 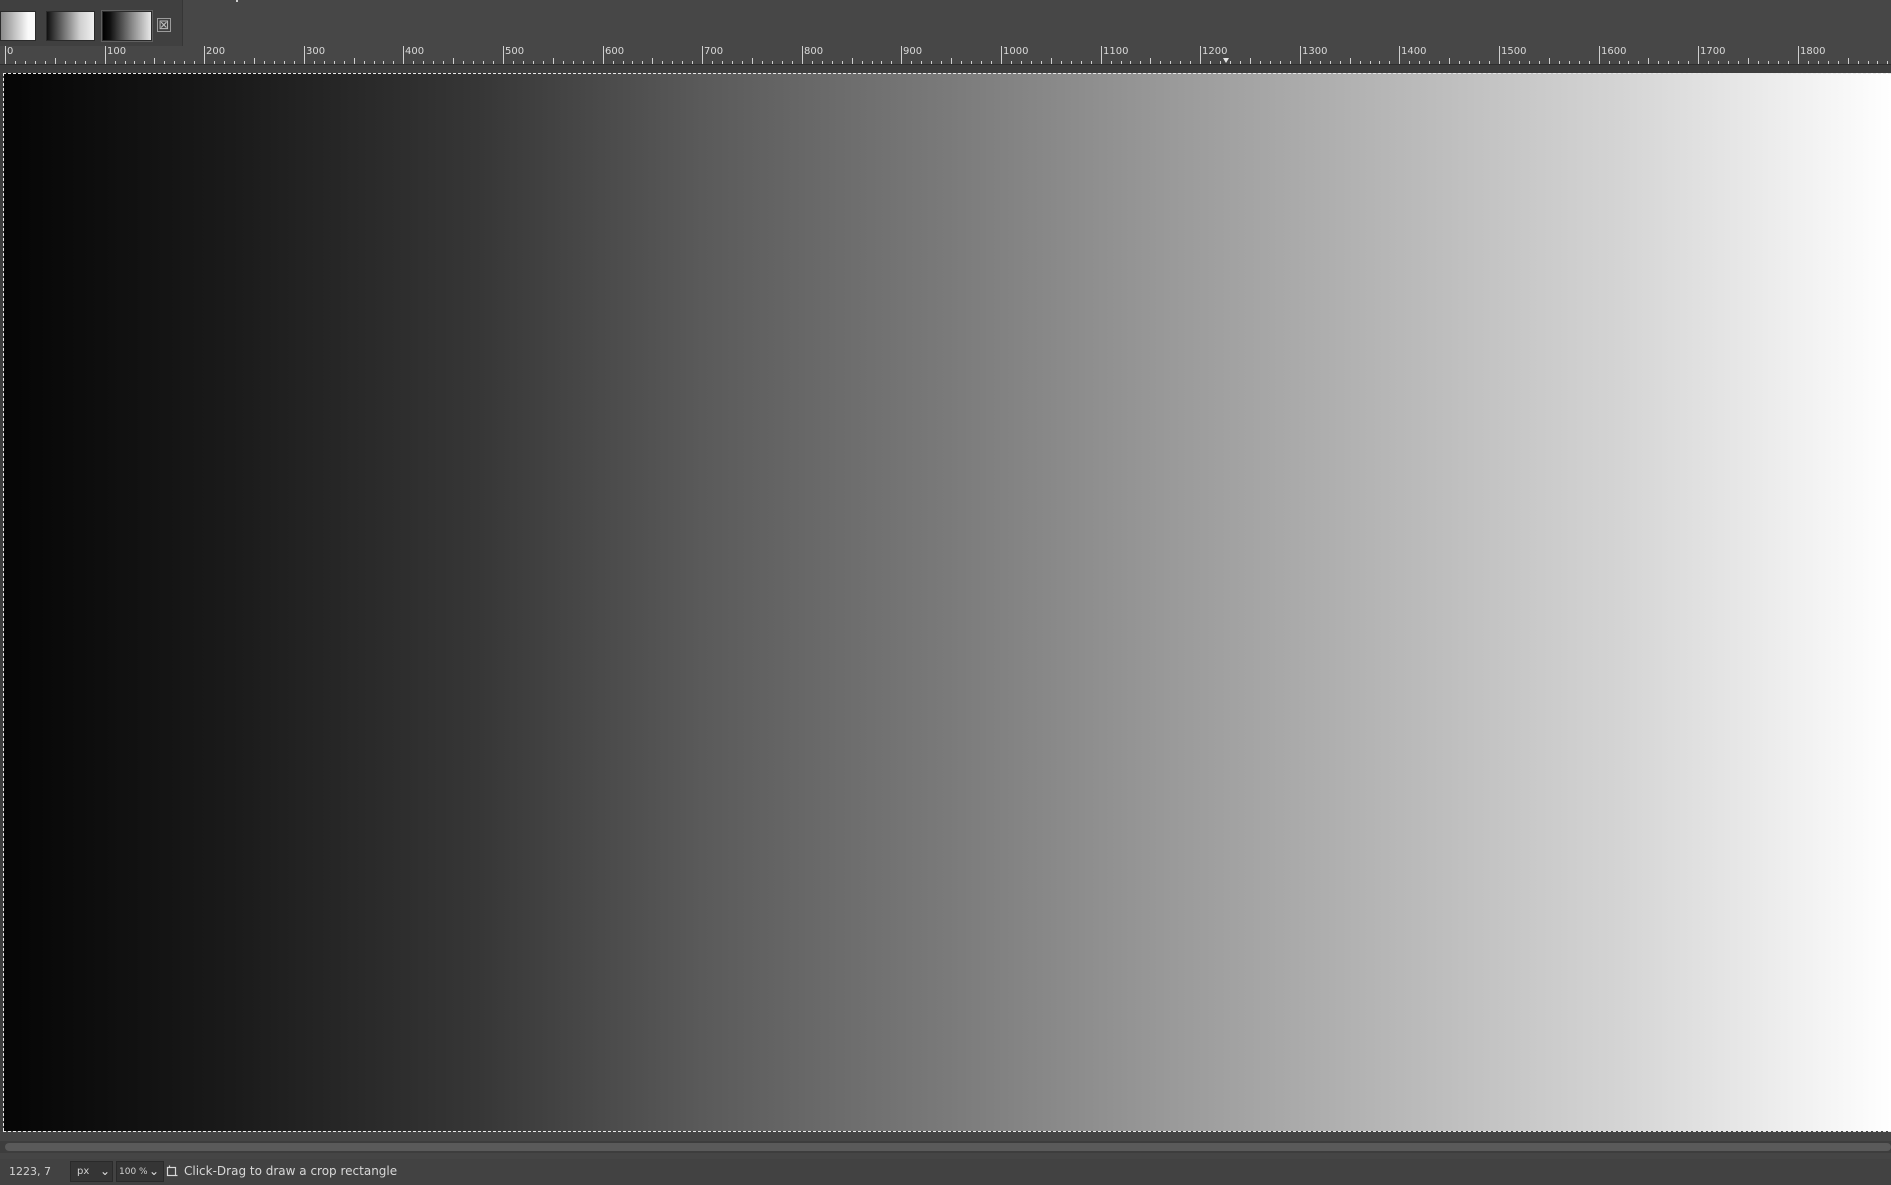 What do you see at coordinates (133, 1172) in the screenshot?
I see `zoom-value: 100 %` at bounding box center [133, 1172].